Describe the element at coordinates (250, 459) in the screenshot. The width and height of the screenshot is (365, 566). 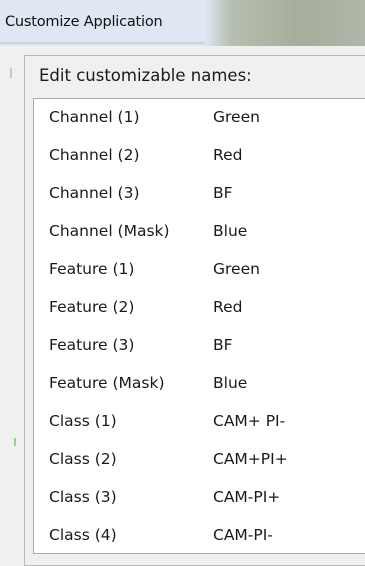
I see `row-value: CAM+PI+` at that location.